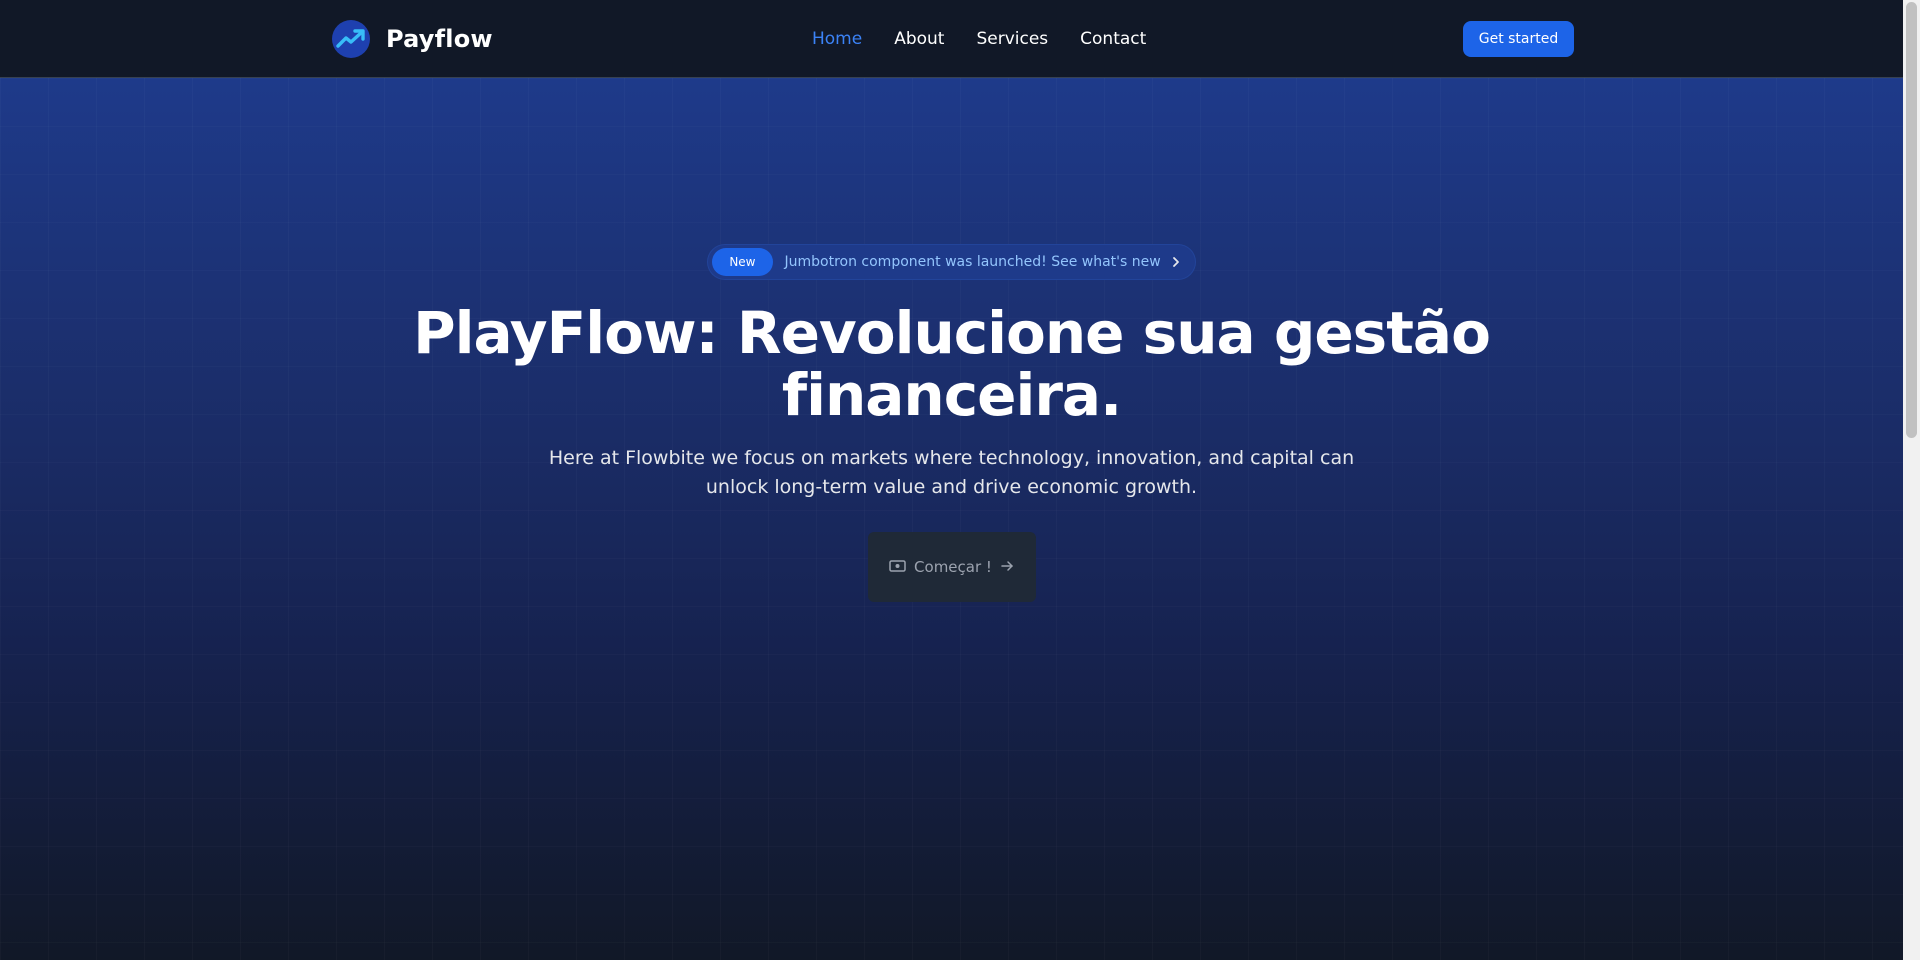 The height and width of the screenshot is (960, 1920). Describe the element at coordinates (919, 39) in the screenshot. I see `nav-link-about: About` at that location.